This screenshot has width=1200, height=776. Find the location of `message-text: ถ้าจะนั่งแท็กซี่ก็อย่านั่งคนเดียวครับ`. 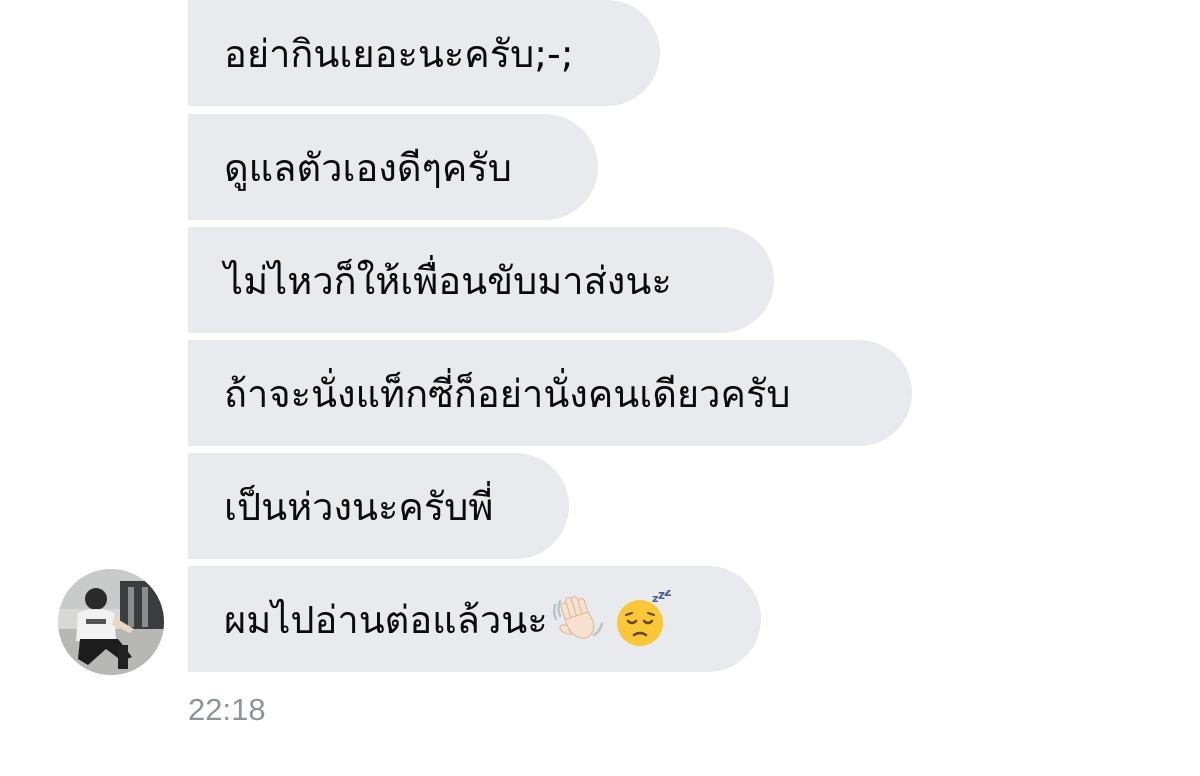

message-text: ถ้าจะนั่งแท็กซี่ก็อย่านั่งคนเดียวครับ is located at coordinates (507, 393).